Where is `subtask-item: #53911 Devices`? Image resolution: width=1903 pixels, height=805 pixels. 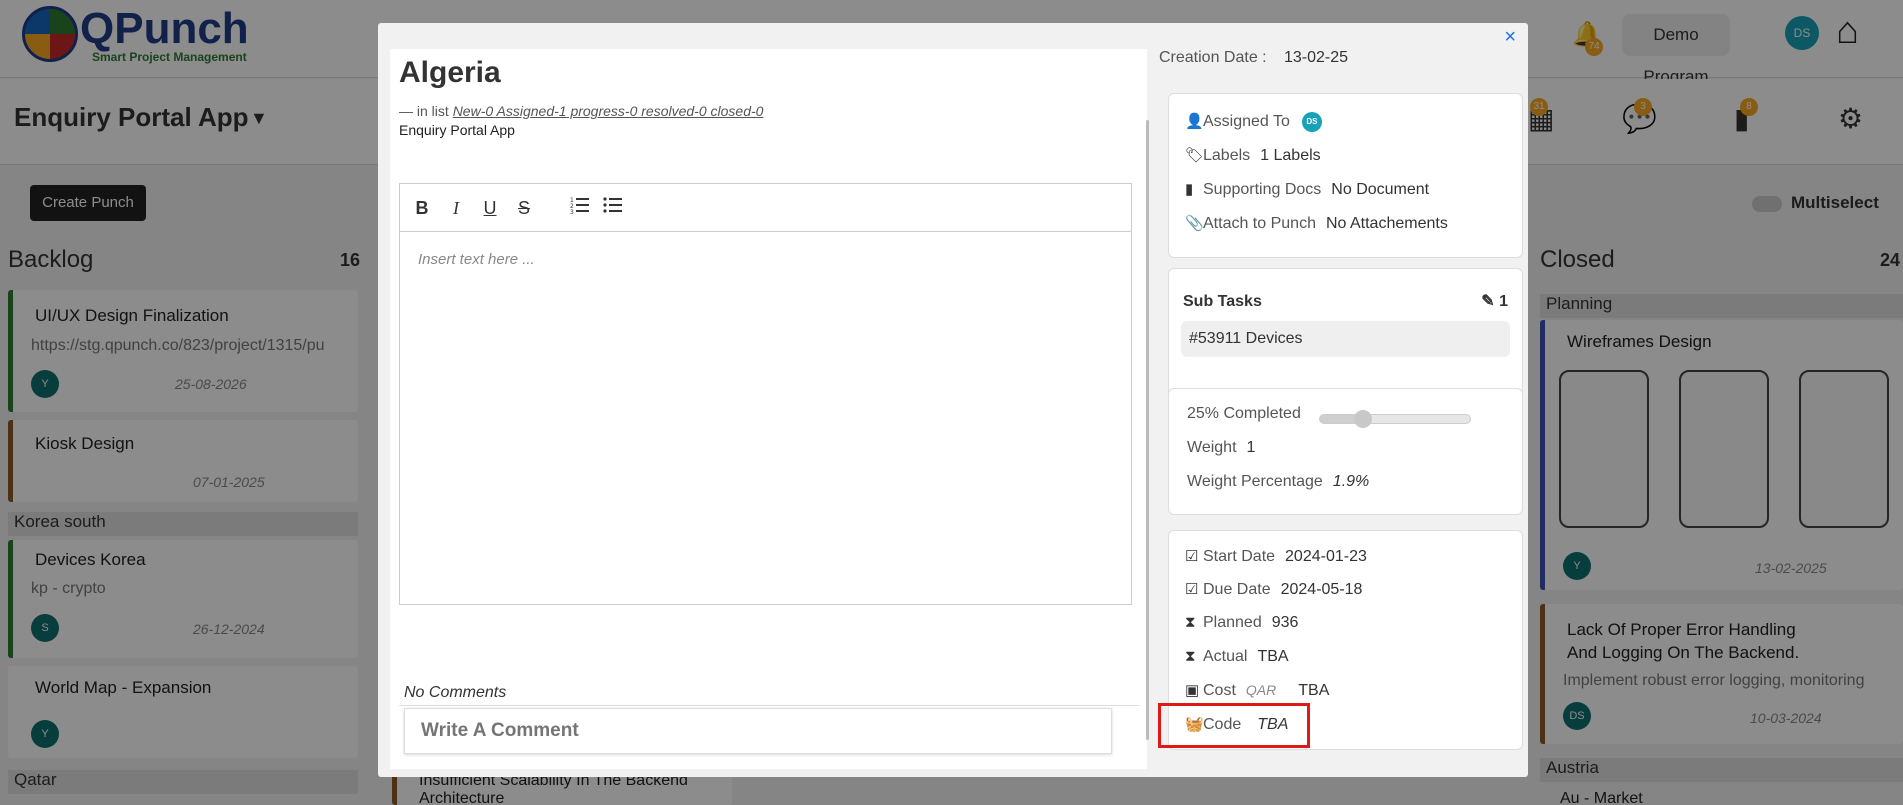 subtask-item: #53911 Devices is located at coordinates (1345, 339).